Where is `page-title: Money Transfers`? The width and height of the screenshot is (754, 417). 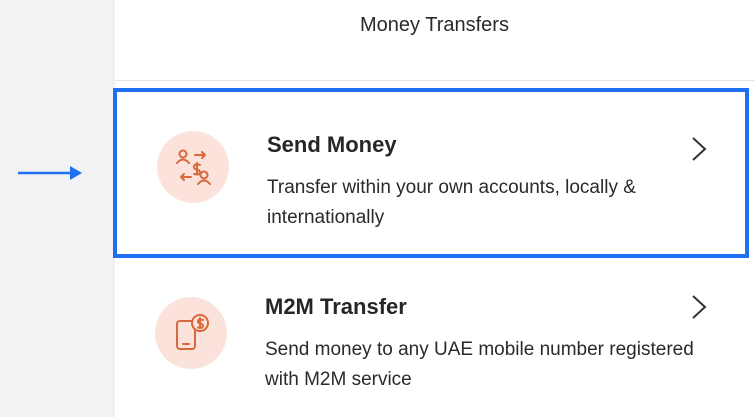
page-title: Money Transfers is located at coordinates (434, 25).